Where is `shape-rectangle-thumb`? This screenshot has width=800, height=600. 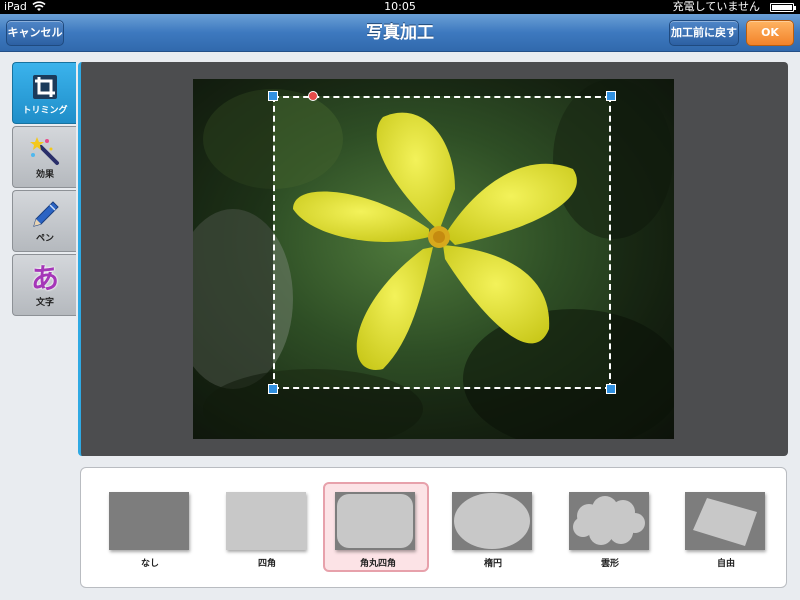
shape-rectangle-thumb is located at coordinates (266, 521).